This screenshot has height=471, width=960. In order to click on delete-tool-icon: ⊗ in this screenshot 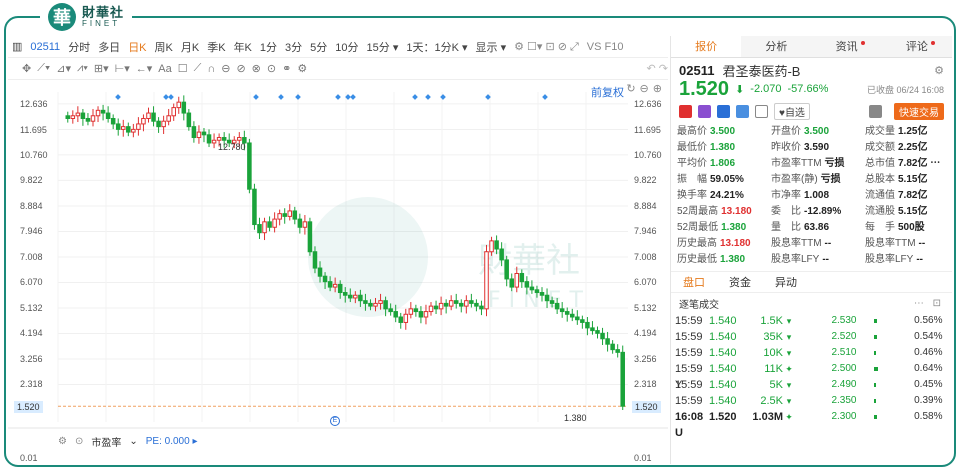, I will do `click(256, 68)`.